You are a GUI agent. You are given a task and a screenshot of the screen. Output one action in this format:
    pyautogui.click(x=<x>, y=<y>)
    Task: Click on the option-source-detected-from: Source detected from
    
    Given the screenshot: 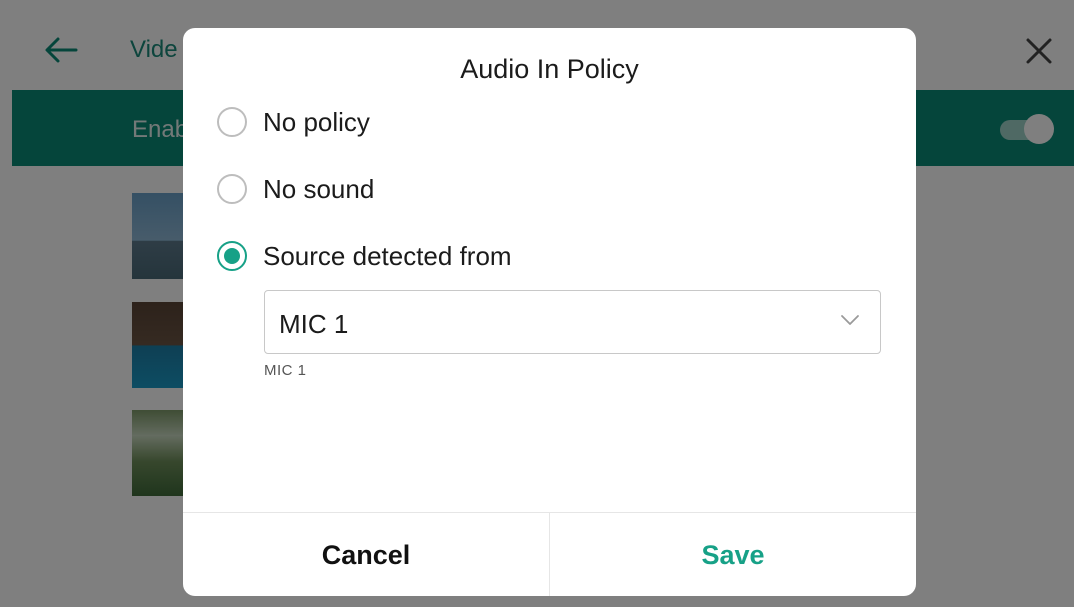 What is the action you would take?
    pyautogui.click(x=364, y=256)
    